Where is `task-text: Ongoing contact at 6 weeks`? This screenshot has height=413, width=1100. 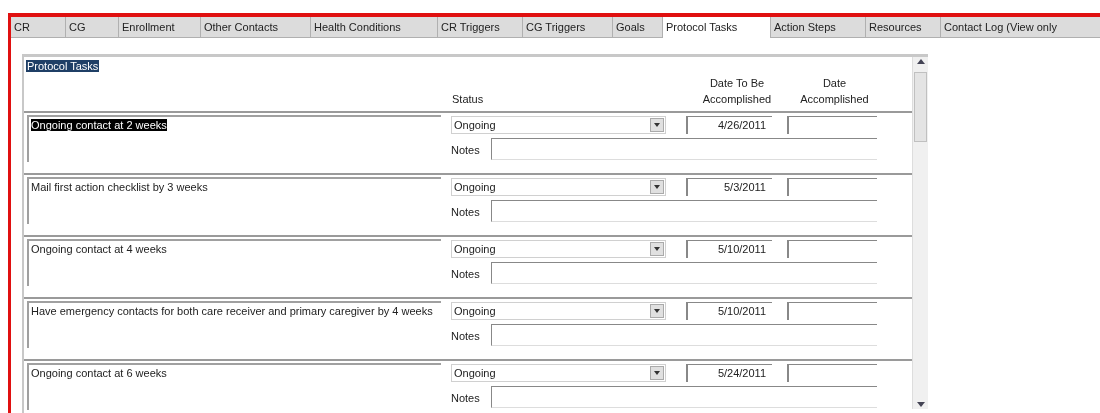
task-text: Ongoing contact at 6 weeks is located at coordinates (99, 373).